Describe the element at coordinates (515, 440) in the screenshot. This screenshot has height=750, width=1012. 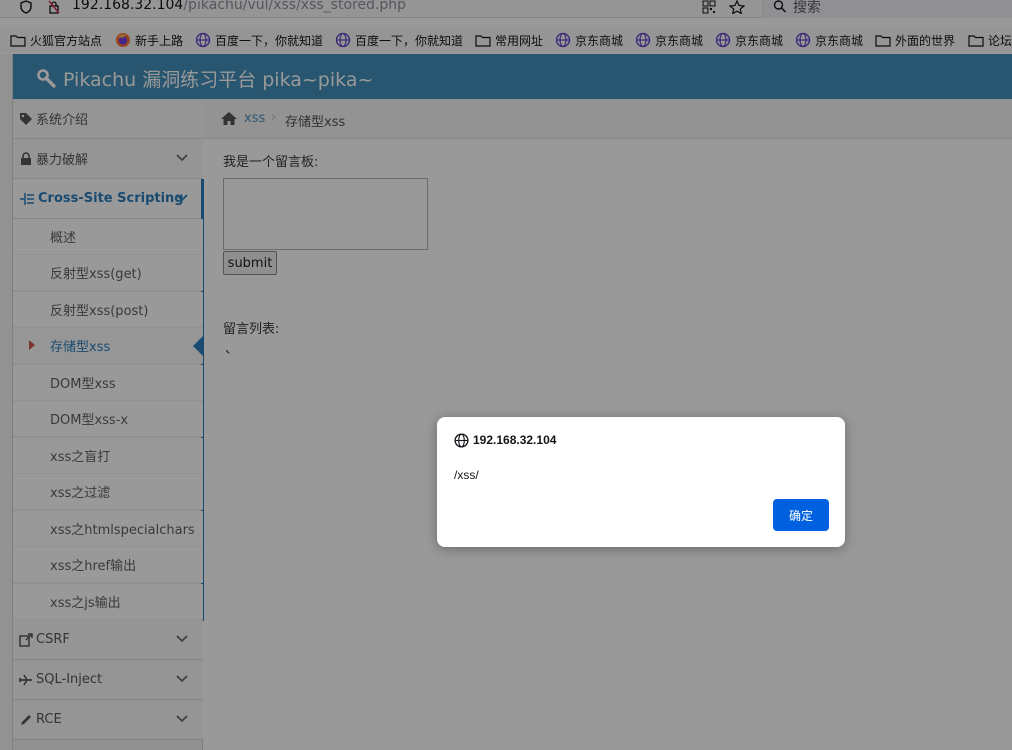
I see `dialog-title: 192.168.32.104` at that location.